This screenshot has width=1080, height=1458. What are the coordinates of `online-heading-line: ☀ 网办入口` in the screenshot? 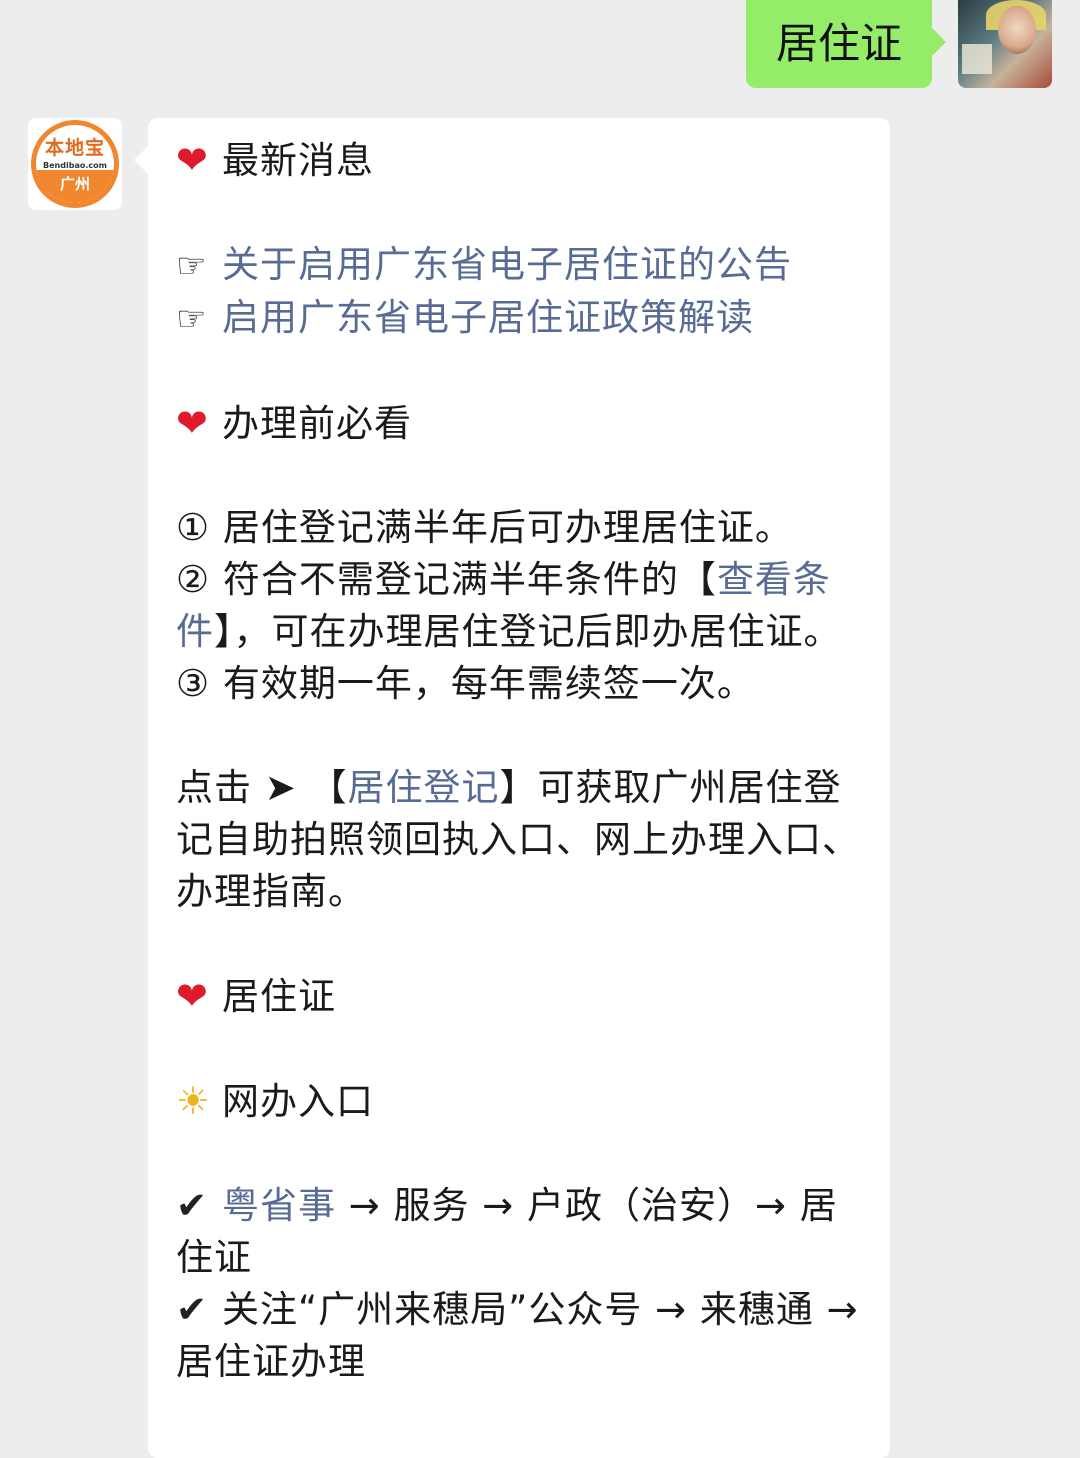 It's located at (521, 1101).